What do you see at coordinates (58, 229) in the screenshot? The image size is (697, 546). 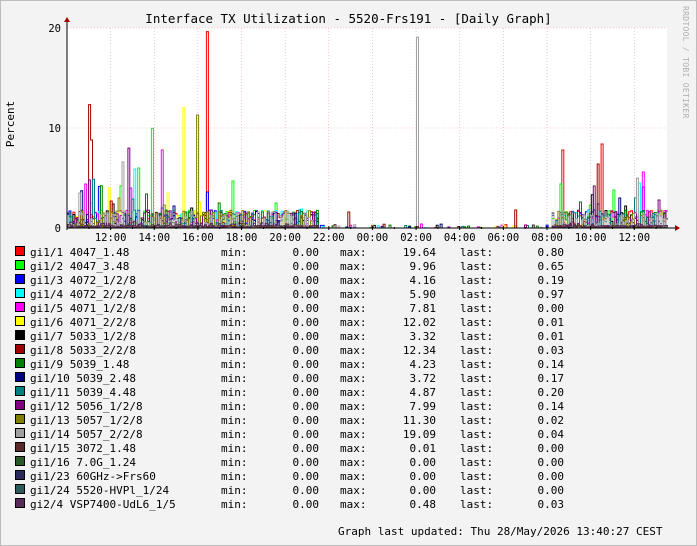 I see `y-tick-label: 0` at bounding box center [58, 229].